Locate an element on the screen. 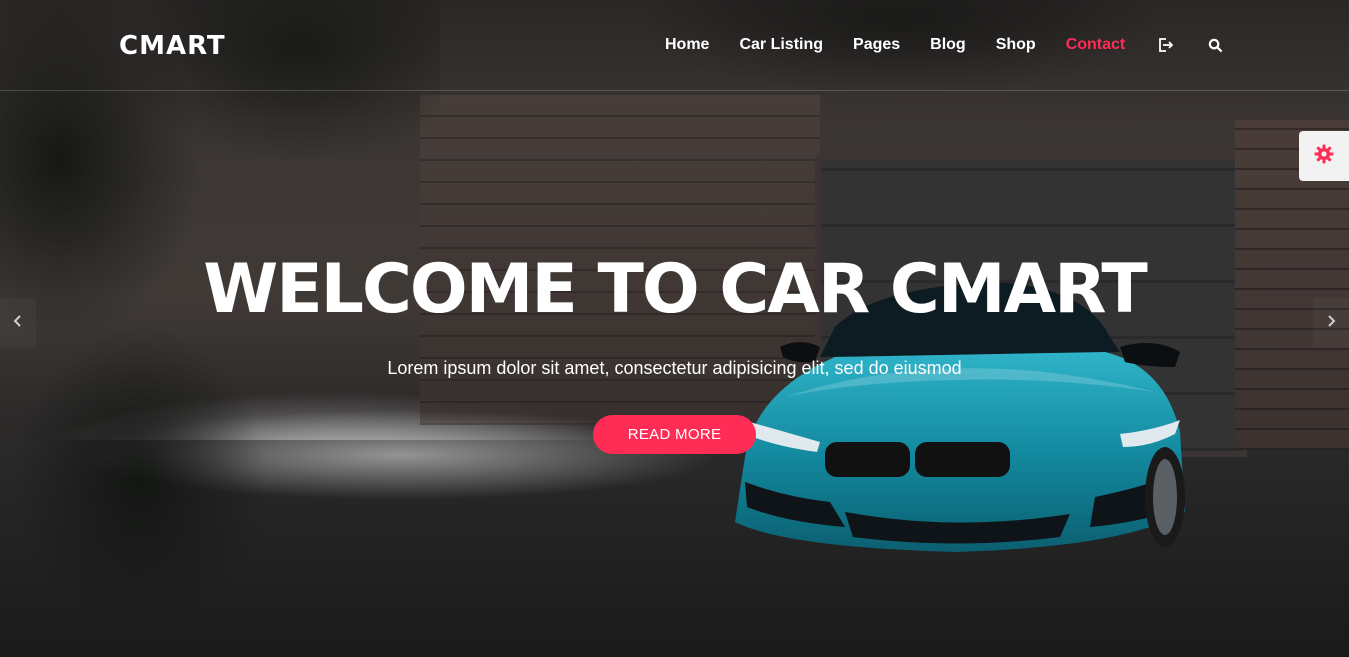 The width and height of the screenshot is (1349, 657). nav-item-pages: Pages is located at coordinates (876, 45).